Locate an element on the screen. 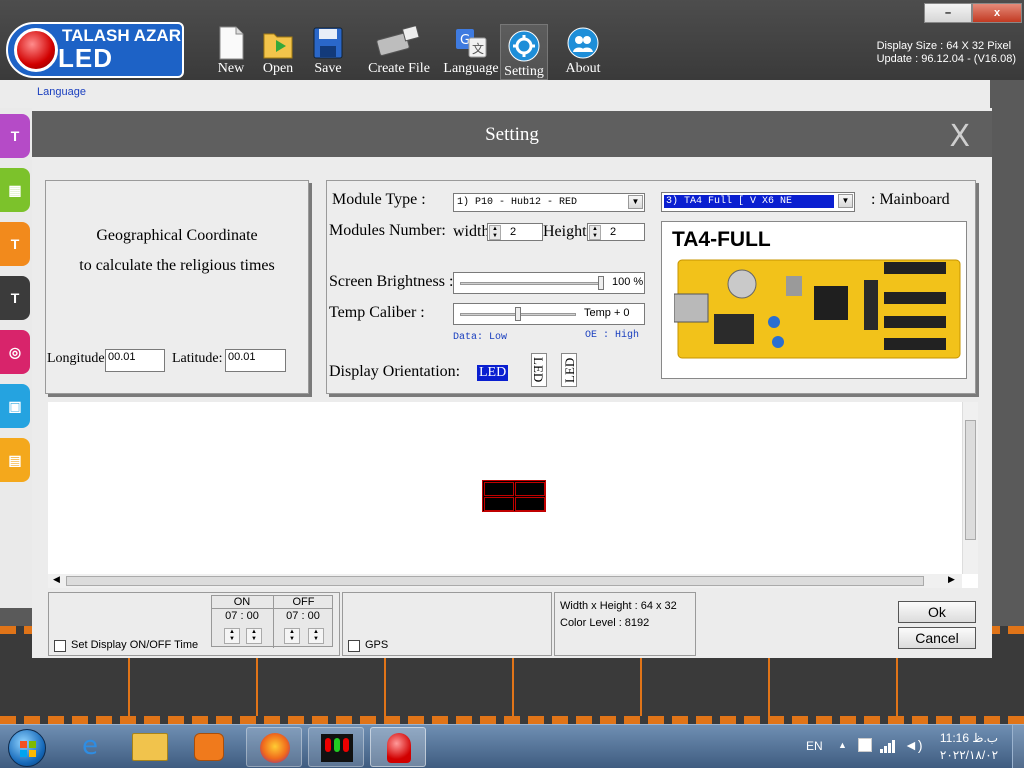 Image resolution: width=1024 pixels, height=768 pixels. longitude-label: Longitude: is located at coordinates (78, 358).